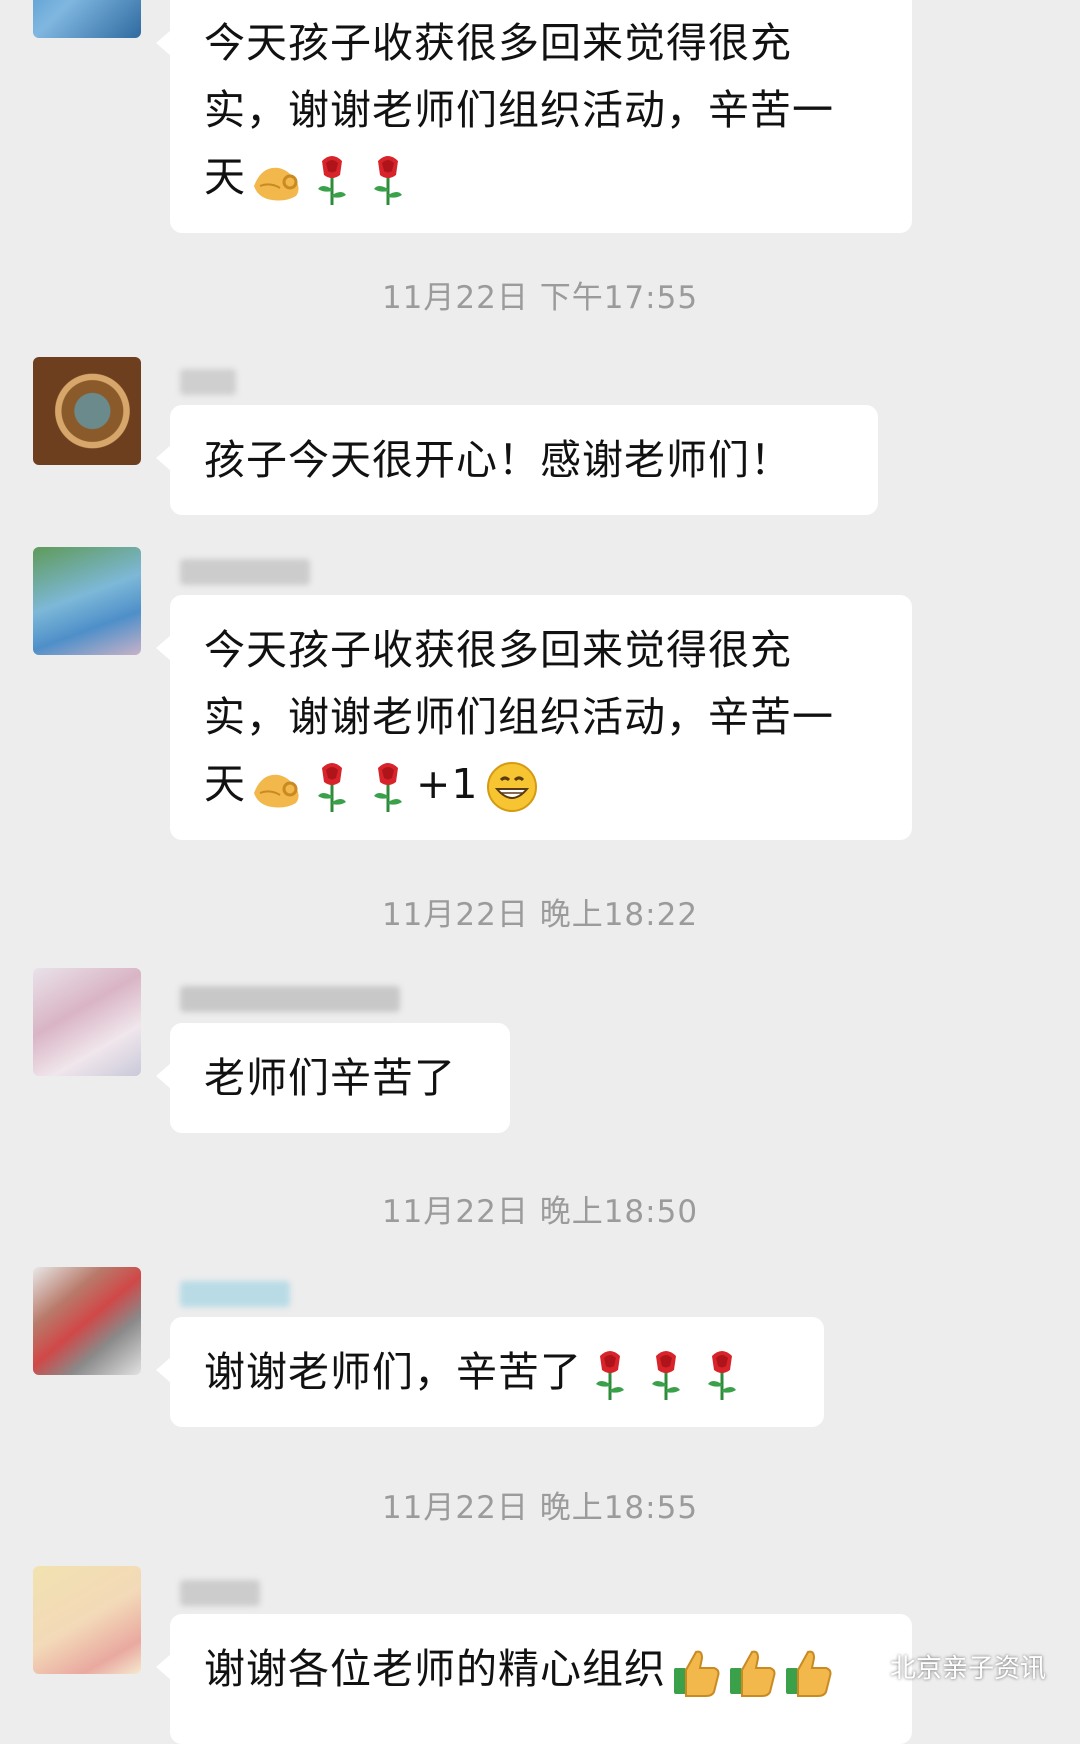 This screenshot has width=1080, height=1744. What do you see at coordinates (540, 1508) in the screenshot?
I see `timestamp: 11月22日 晚上18:55` at bounding box center [540, 1508].